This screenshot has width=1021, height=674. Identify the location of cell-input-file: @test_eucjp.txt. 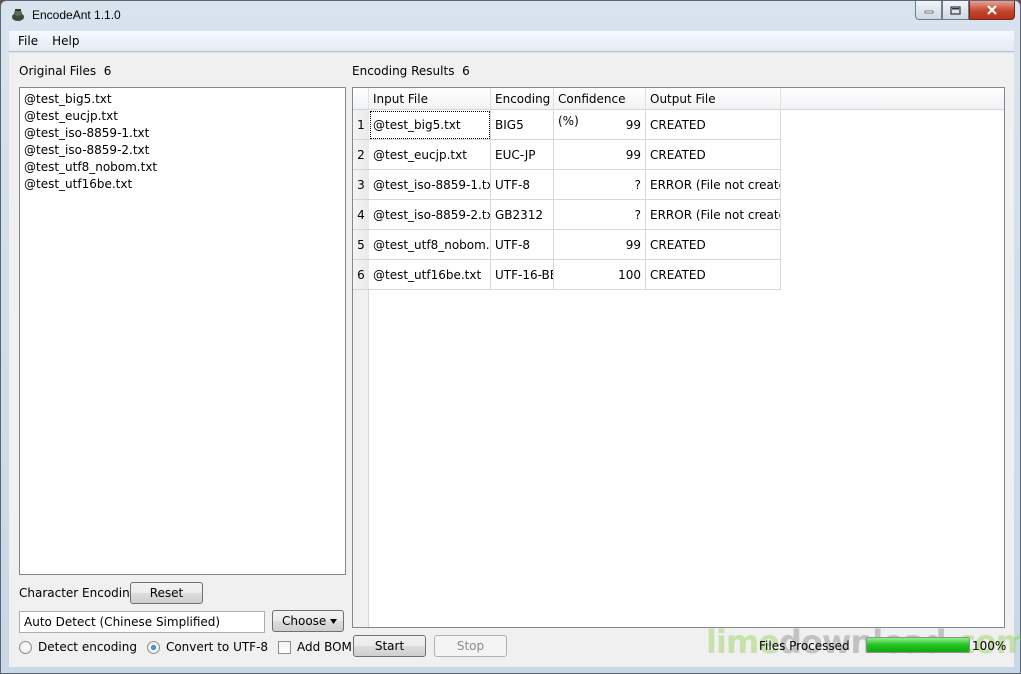
(430, 155).